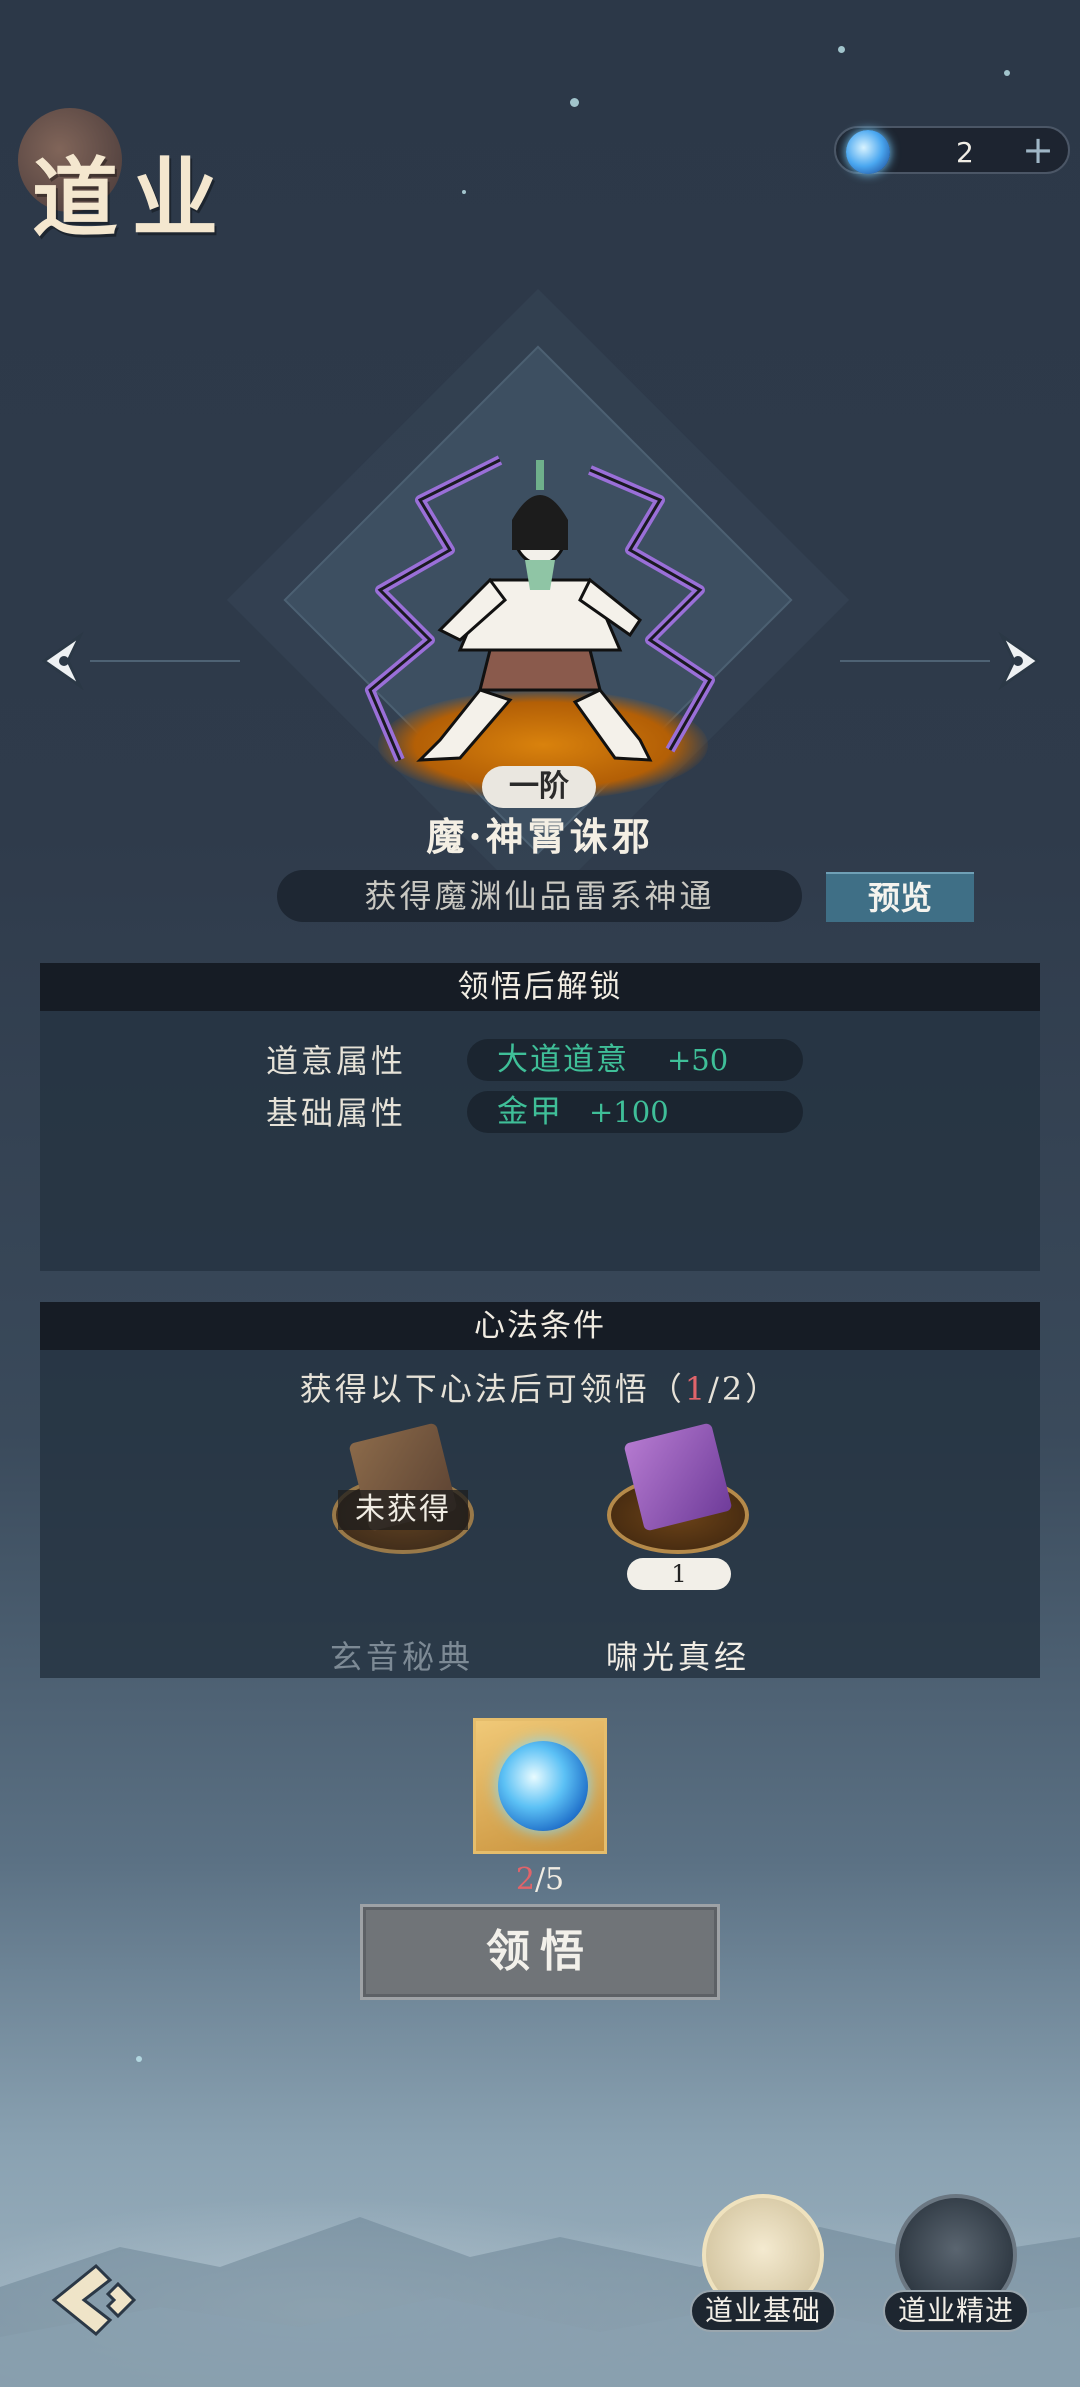  Describe the element at coordinates (540, 1952) in the screenshot. I see `comprehend-button: 领悟` at that location.